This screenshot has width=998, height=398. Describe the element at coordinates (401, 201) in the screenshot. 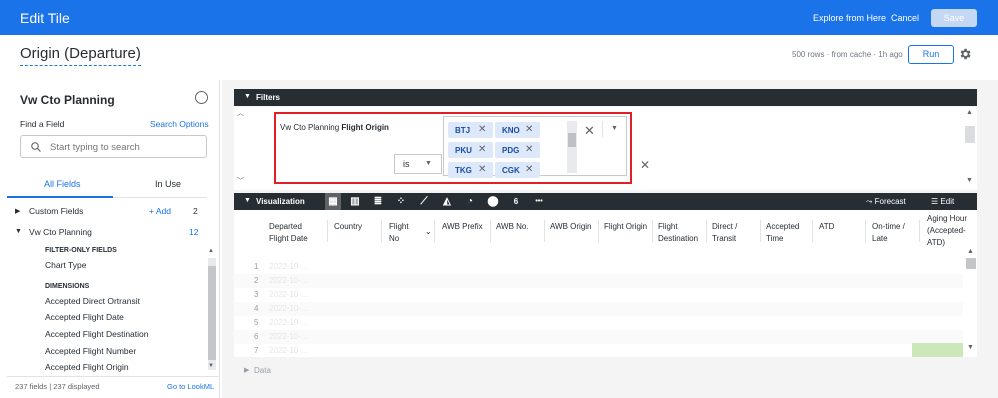

I see `scatter-icon: ⁘` at that location.